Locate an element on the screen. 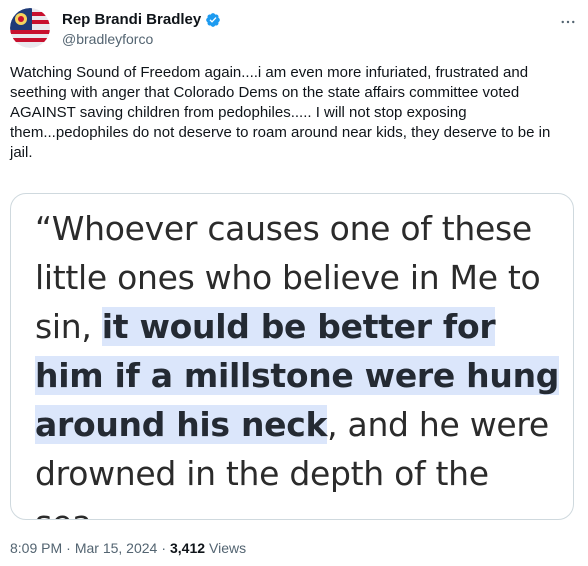  more-options-icon is located at coordinates (568, 22).